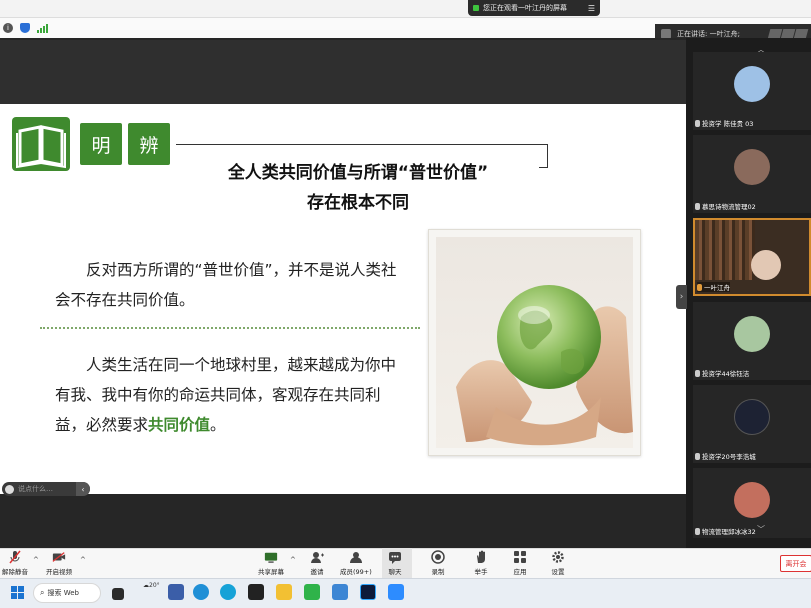 The width and height of the screenshot is (811, 608). I want to click on reaction-input: 说点什么… ‹, so click(46, 489).